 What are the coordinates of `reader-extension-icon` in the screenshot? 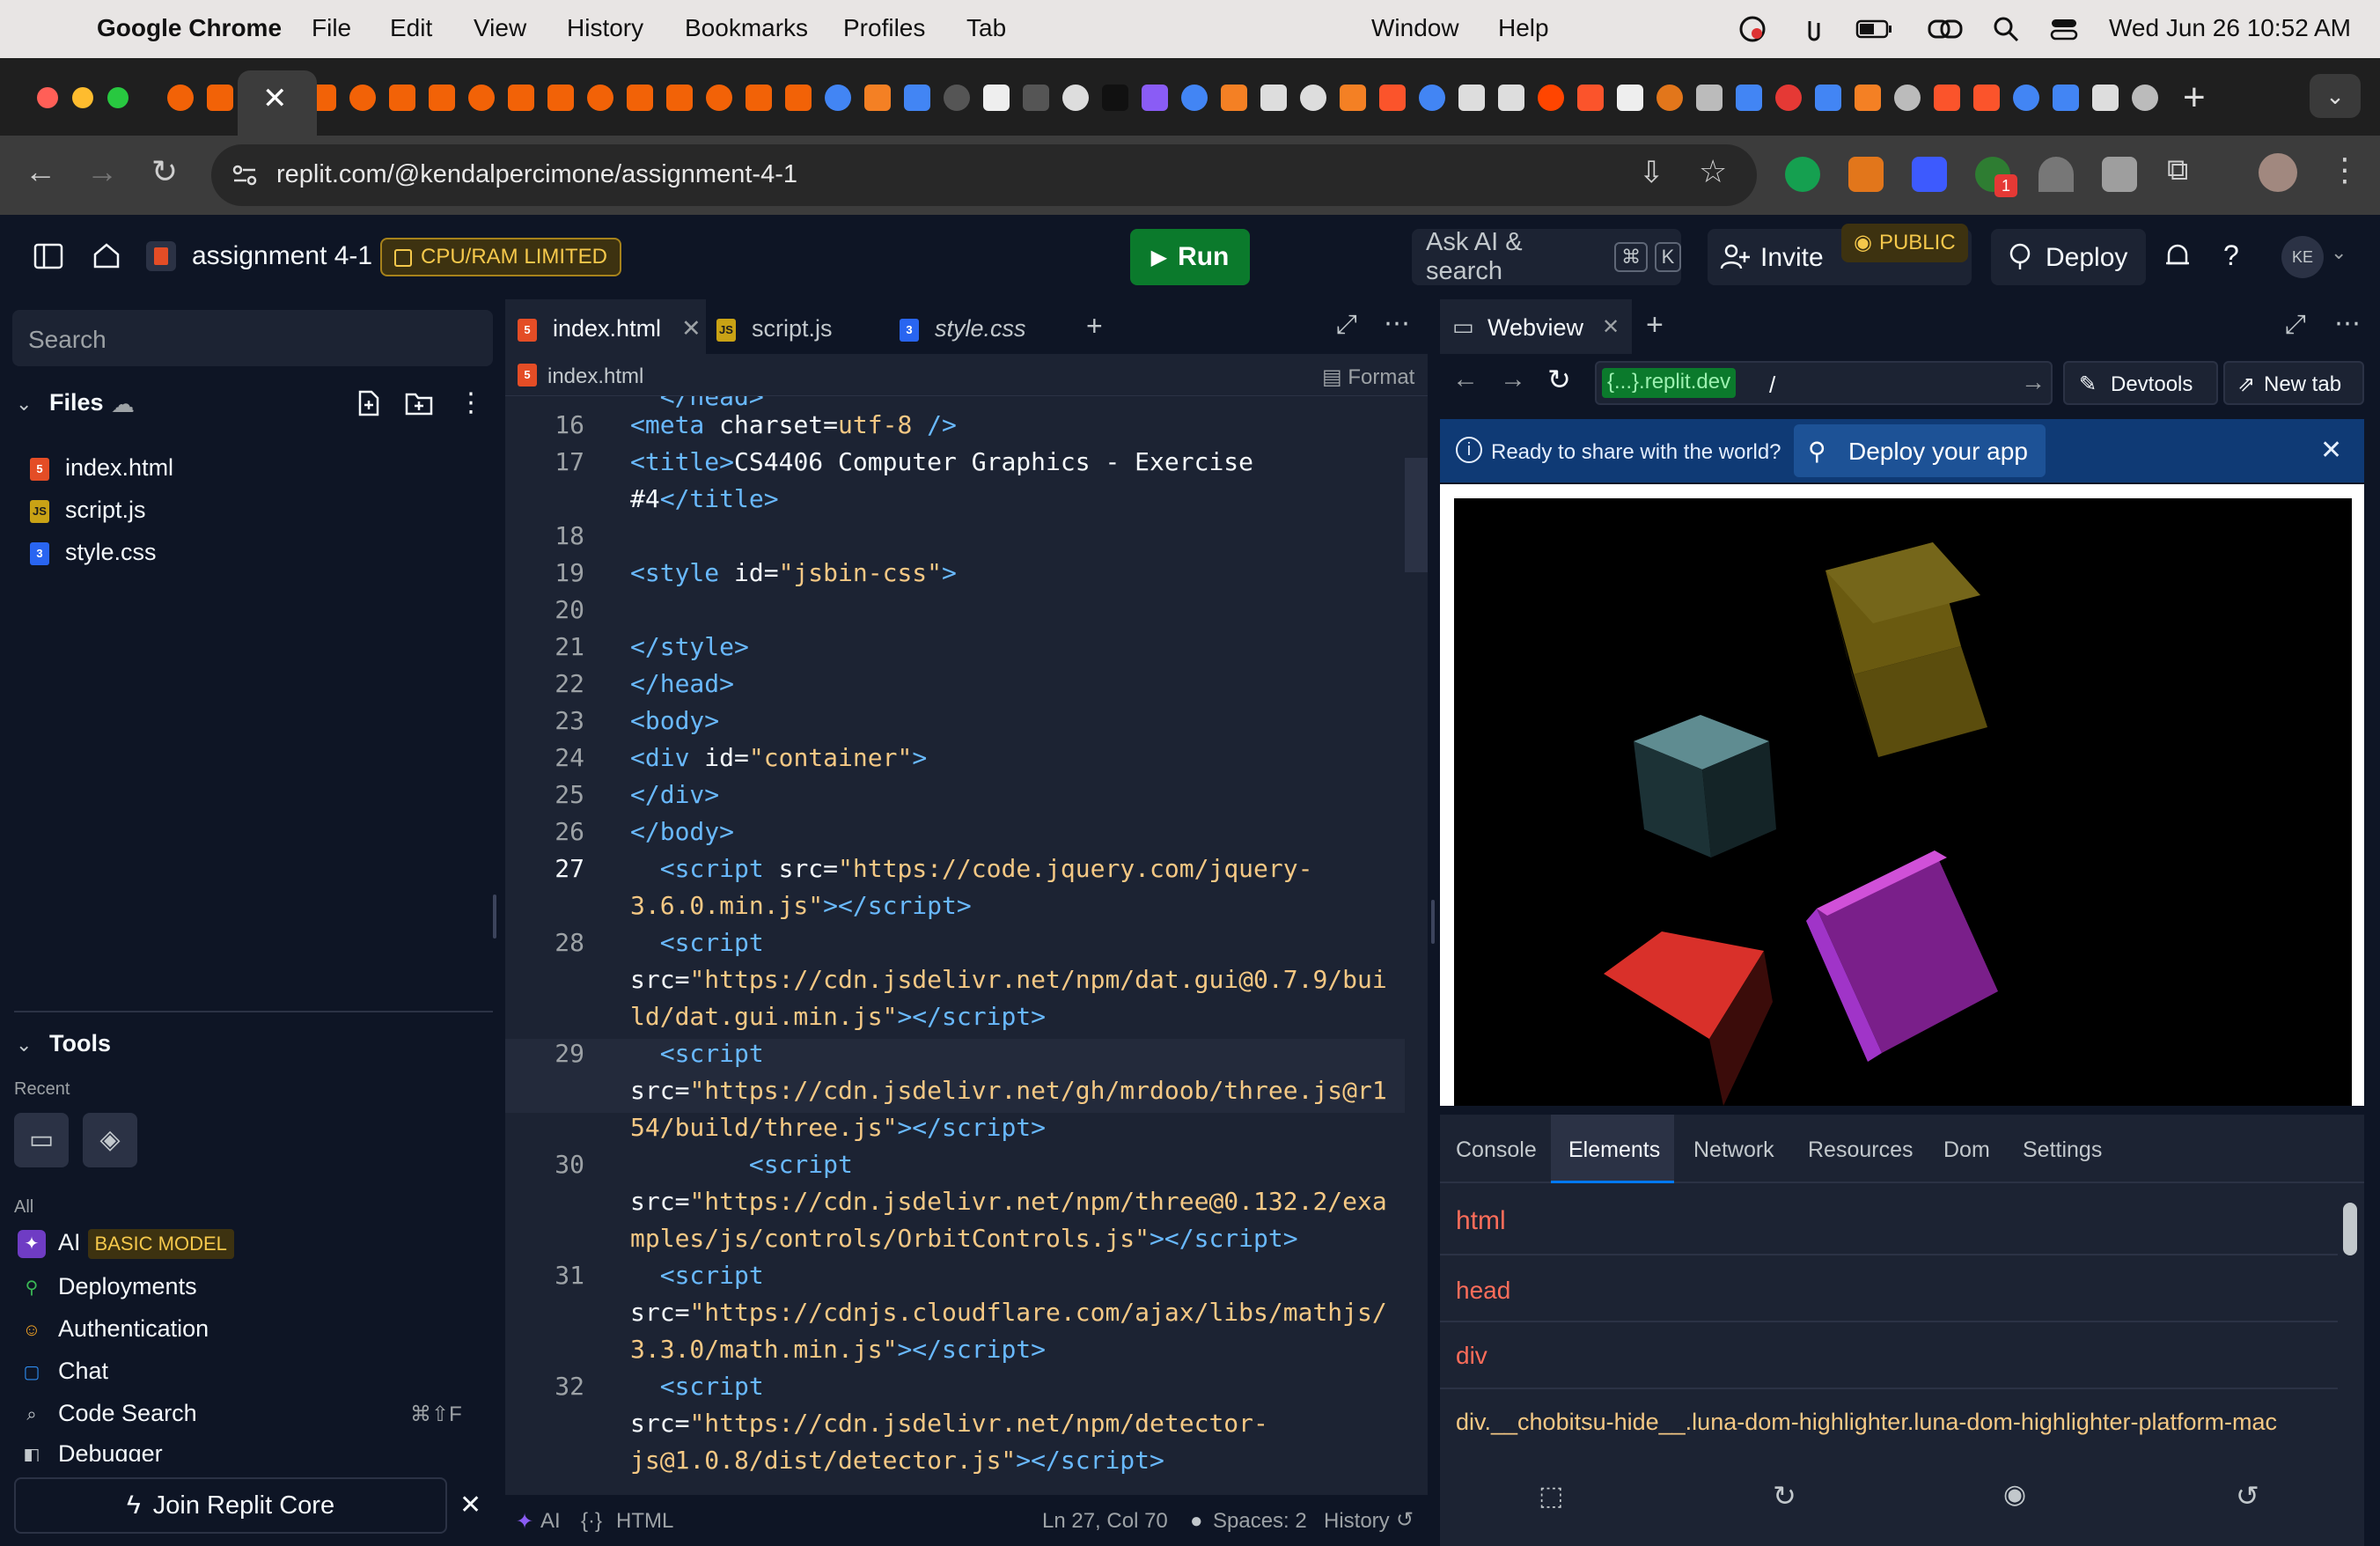 It's located at (1929, 174).